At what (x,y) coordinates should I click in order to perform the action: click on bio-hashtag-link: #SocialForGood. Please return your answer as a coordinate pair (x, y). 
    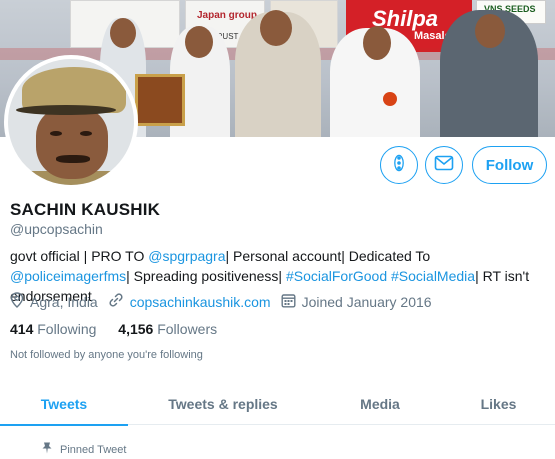
    Looking at the image, I should click on (336, 276).